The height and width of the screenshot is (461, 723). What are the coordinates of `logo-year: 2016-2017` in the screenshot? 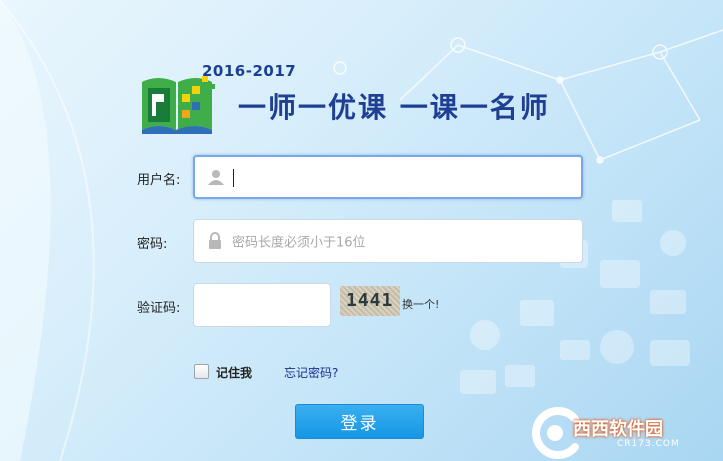 It's located at (249, 71).